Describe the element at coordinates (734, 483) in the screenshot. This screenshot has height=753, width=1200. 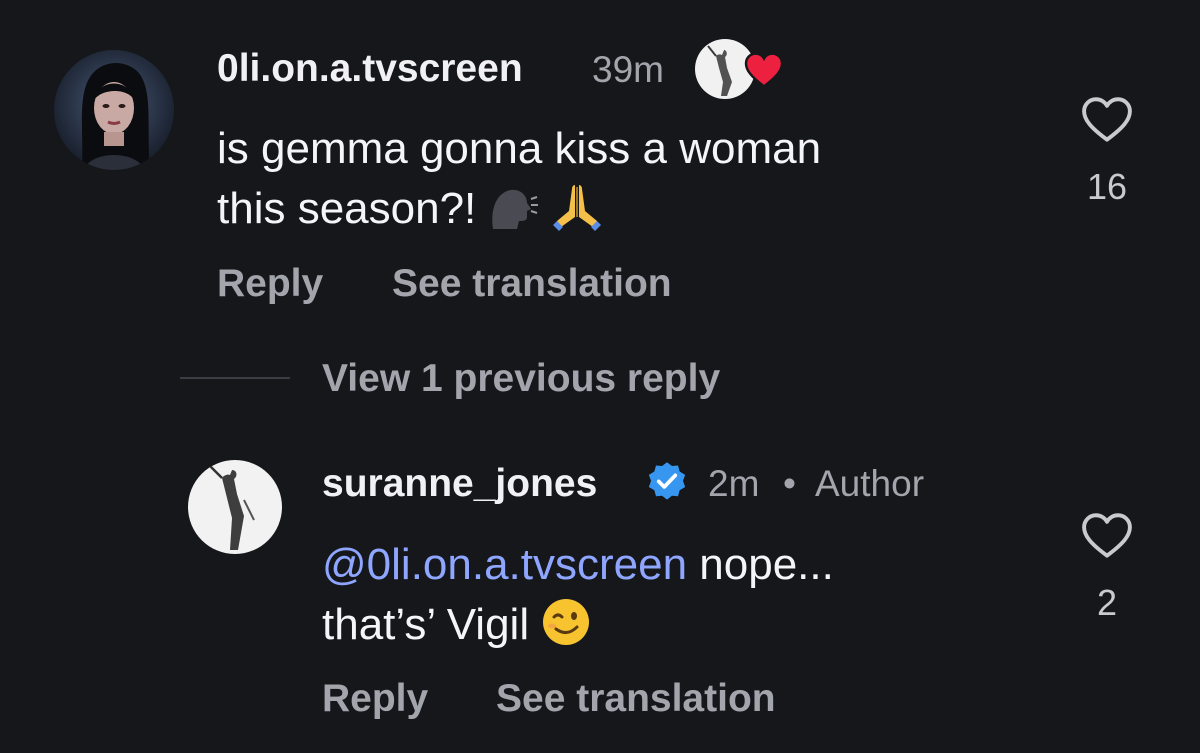
I see `reply-timestamp: 2m` at that location.